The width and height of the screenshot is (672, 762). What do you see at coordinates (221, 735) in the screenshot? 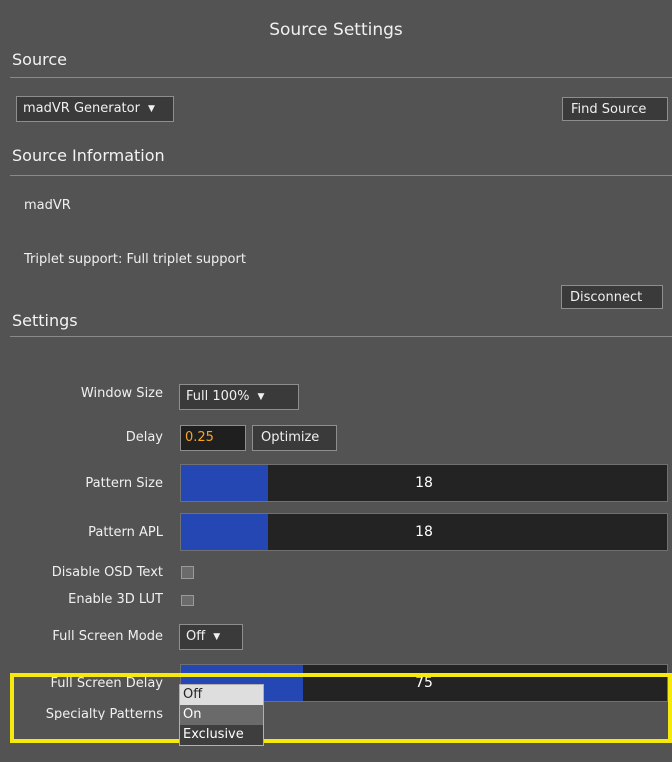
I see `menu-item-exclusive: Exclusive` at bounding box center [221, 735].